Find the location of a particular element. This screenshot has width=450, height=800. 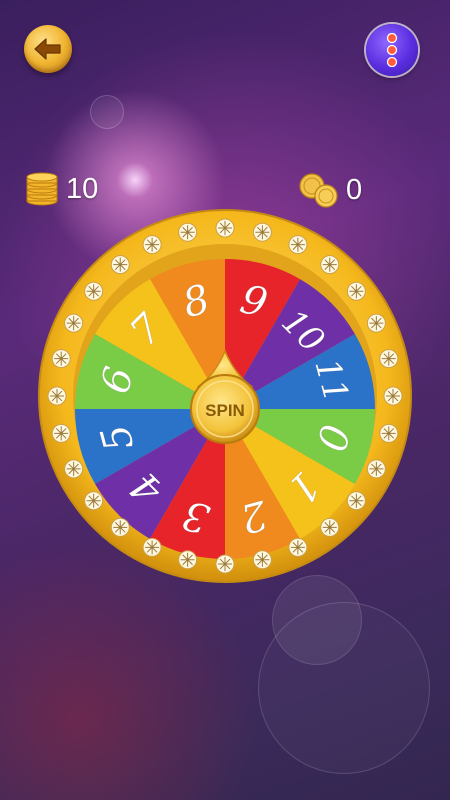

coin-balance: 10 is located at coordinates (61, 189).